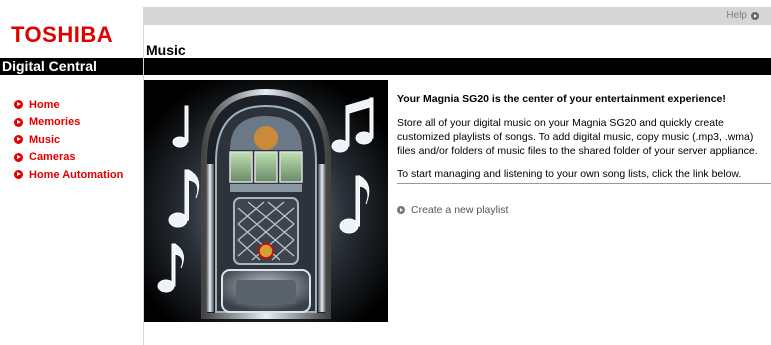  I want to click on help-label: Help, so click(736, 15).